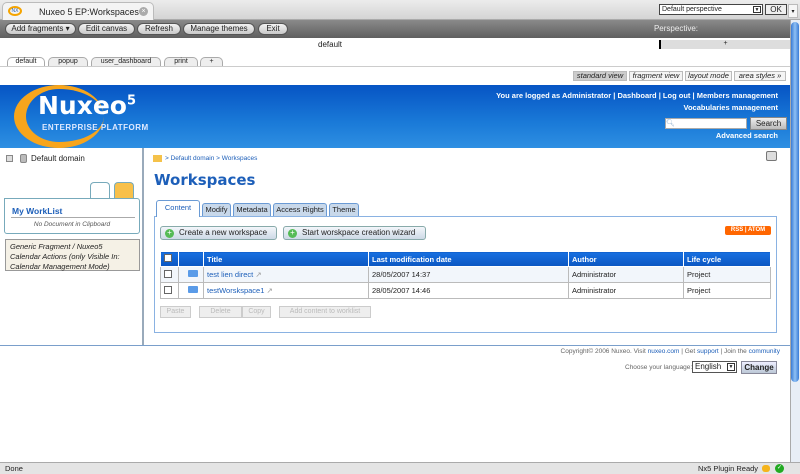  I want to click on search-input: 🔍︎, so click(706, 123).